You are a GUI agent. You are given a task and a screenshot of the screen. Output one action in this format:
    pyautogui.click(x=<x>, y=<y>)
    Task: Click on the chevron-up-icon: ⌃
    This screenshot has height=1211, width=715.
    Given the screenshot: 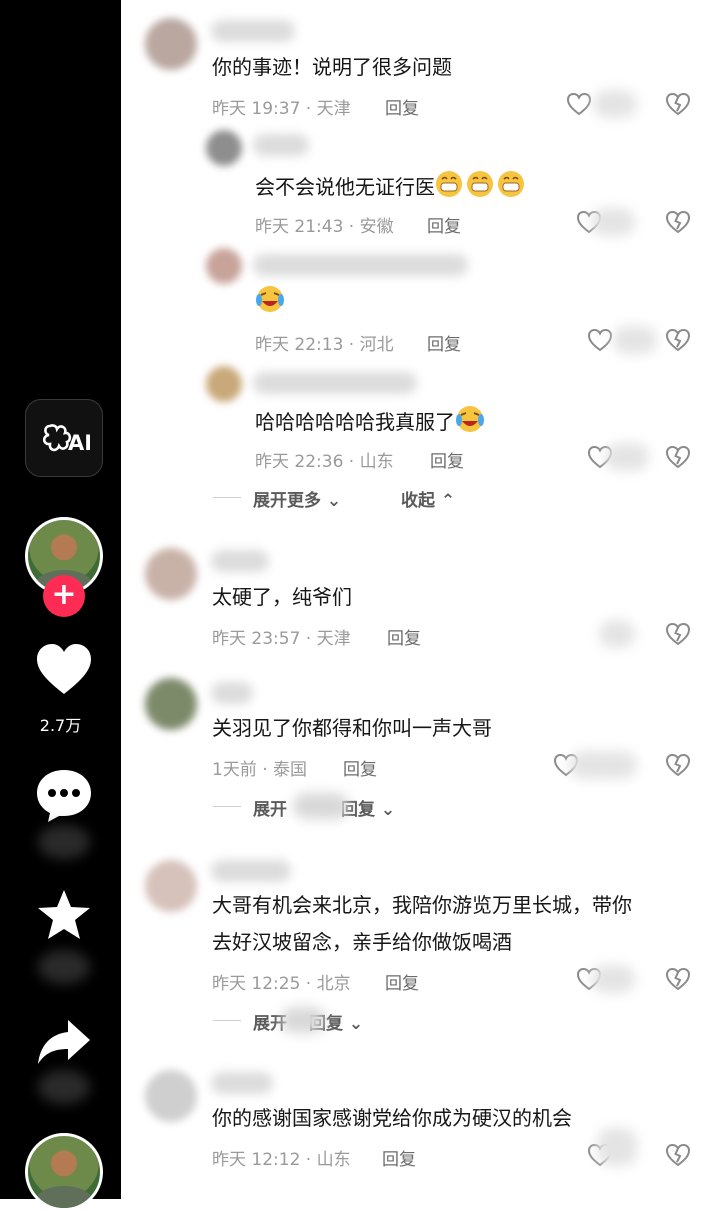 What is the action you would take?
    pyautogui.click(x=448, y=501)
    